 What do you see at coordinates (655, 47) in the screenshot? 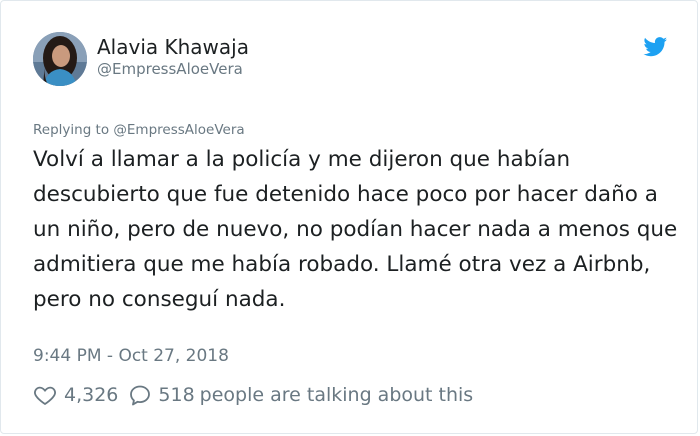
I see `twitter-bird-icon` at bounding box center [655, 47].